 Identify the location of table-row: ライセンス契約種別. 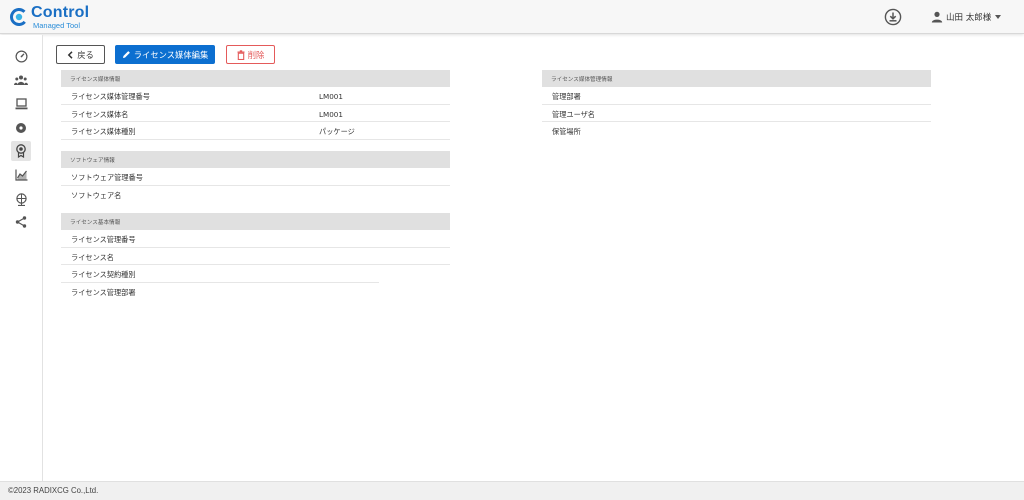
(220, 274).